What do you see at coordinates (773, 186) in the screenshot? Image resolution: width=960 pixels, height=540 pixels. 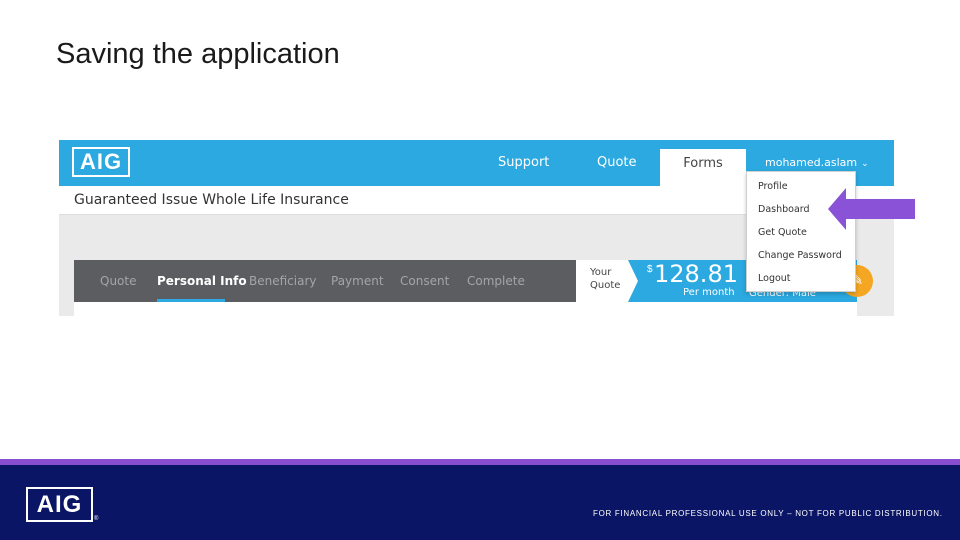 I see `menu-item-profile: Profile` at bounding box center [773, 186].